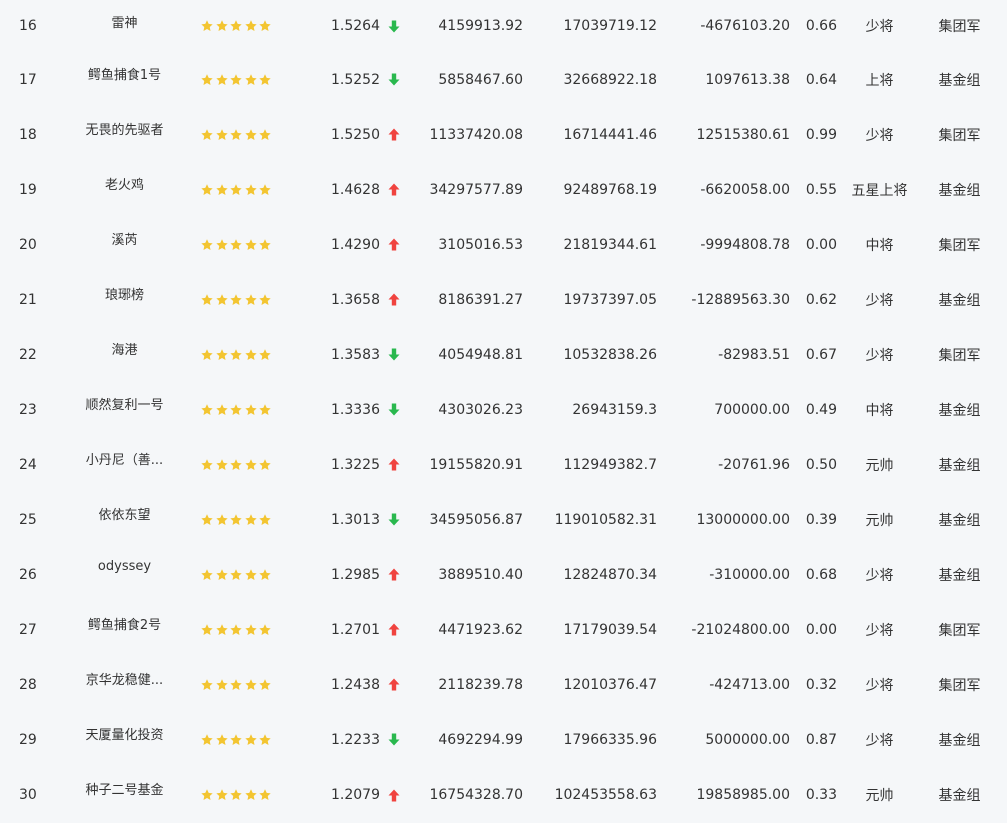 The height and width of the screenshot is (823, 1007). I want to click on amount1-cell: 2118239.78, so click(480, 684).